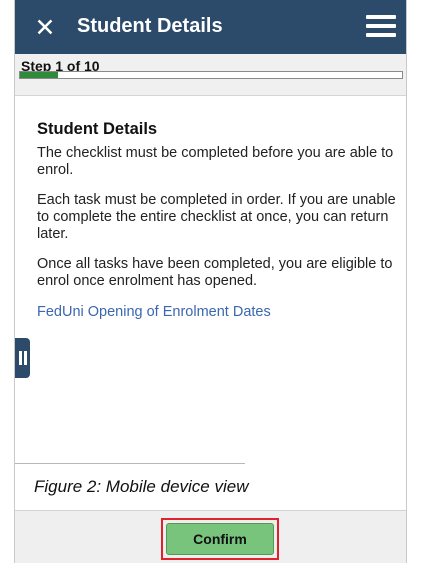 The width and height of the screenshot is (421, 563). Describe the element at coordinates (141, 486) in the screenshot. I see `figure-caption: Figure 2: Mobile device view` at that location.